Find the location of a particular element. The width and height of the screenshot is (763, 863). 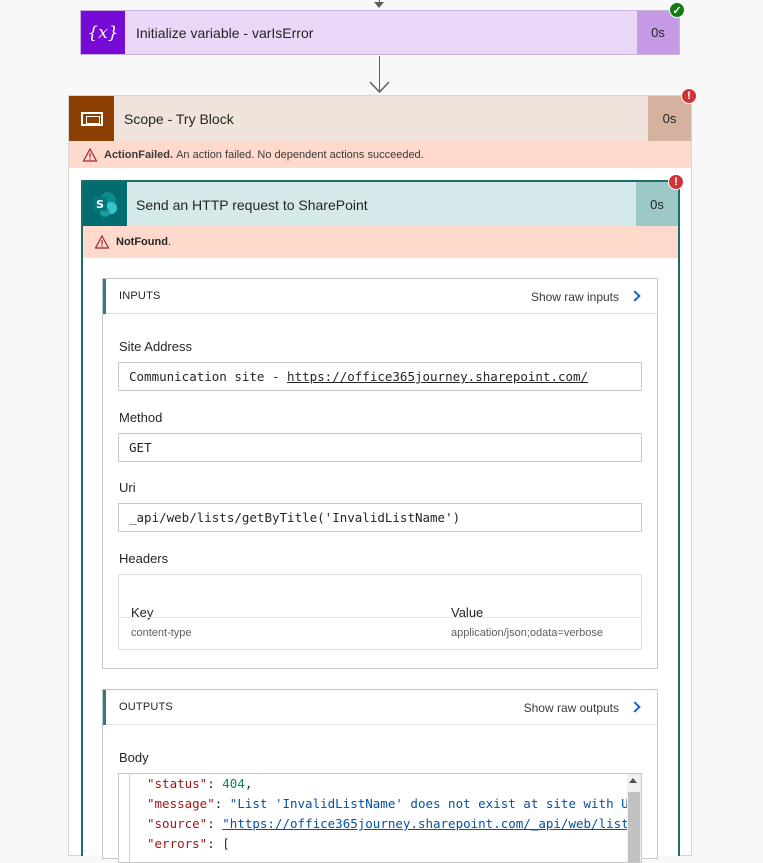

uri-label: Uri is located at coordinates (127, 487).